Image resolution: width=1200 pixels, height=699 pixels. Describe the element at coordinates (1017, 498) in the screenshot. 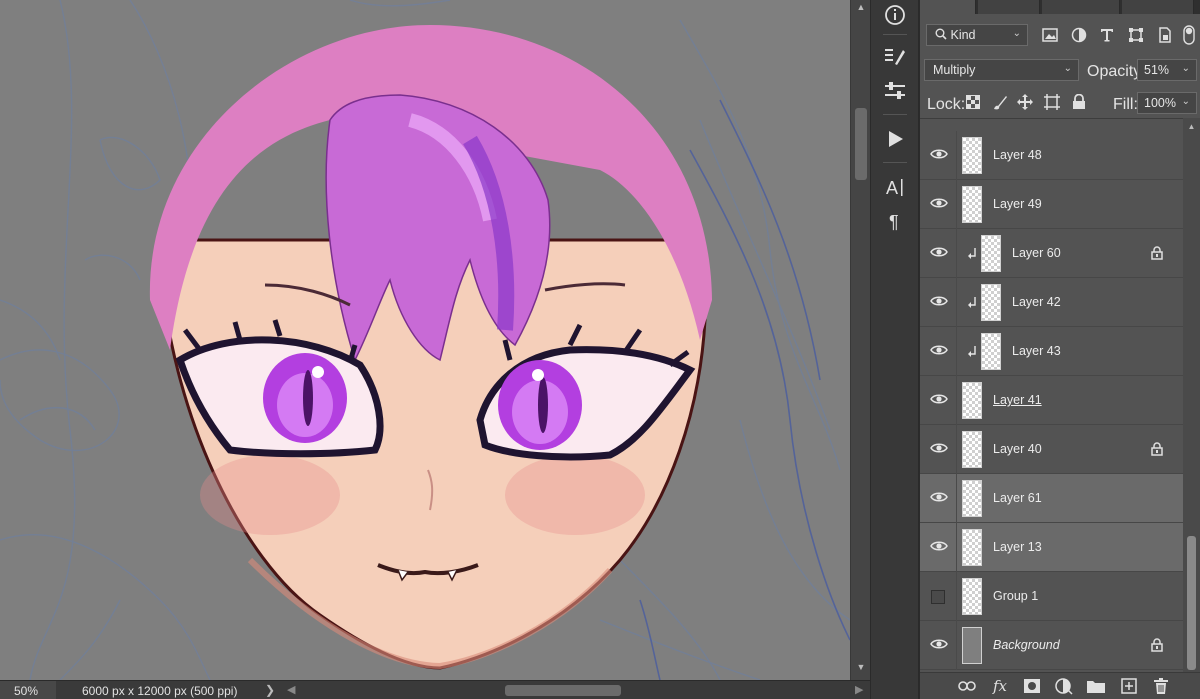

I see `layer-name: Layer 61` at that location.